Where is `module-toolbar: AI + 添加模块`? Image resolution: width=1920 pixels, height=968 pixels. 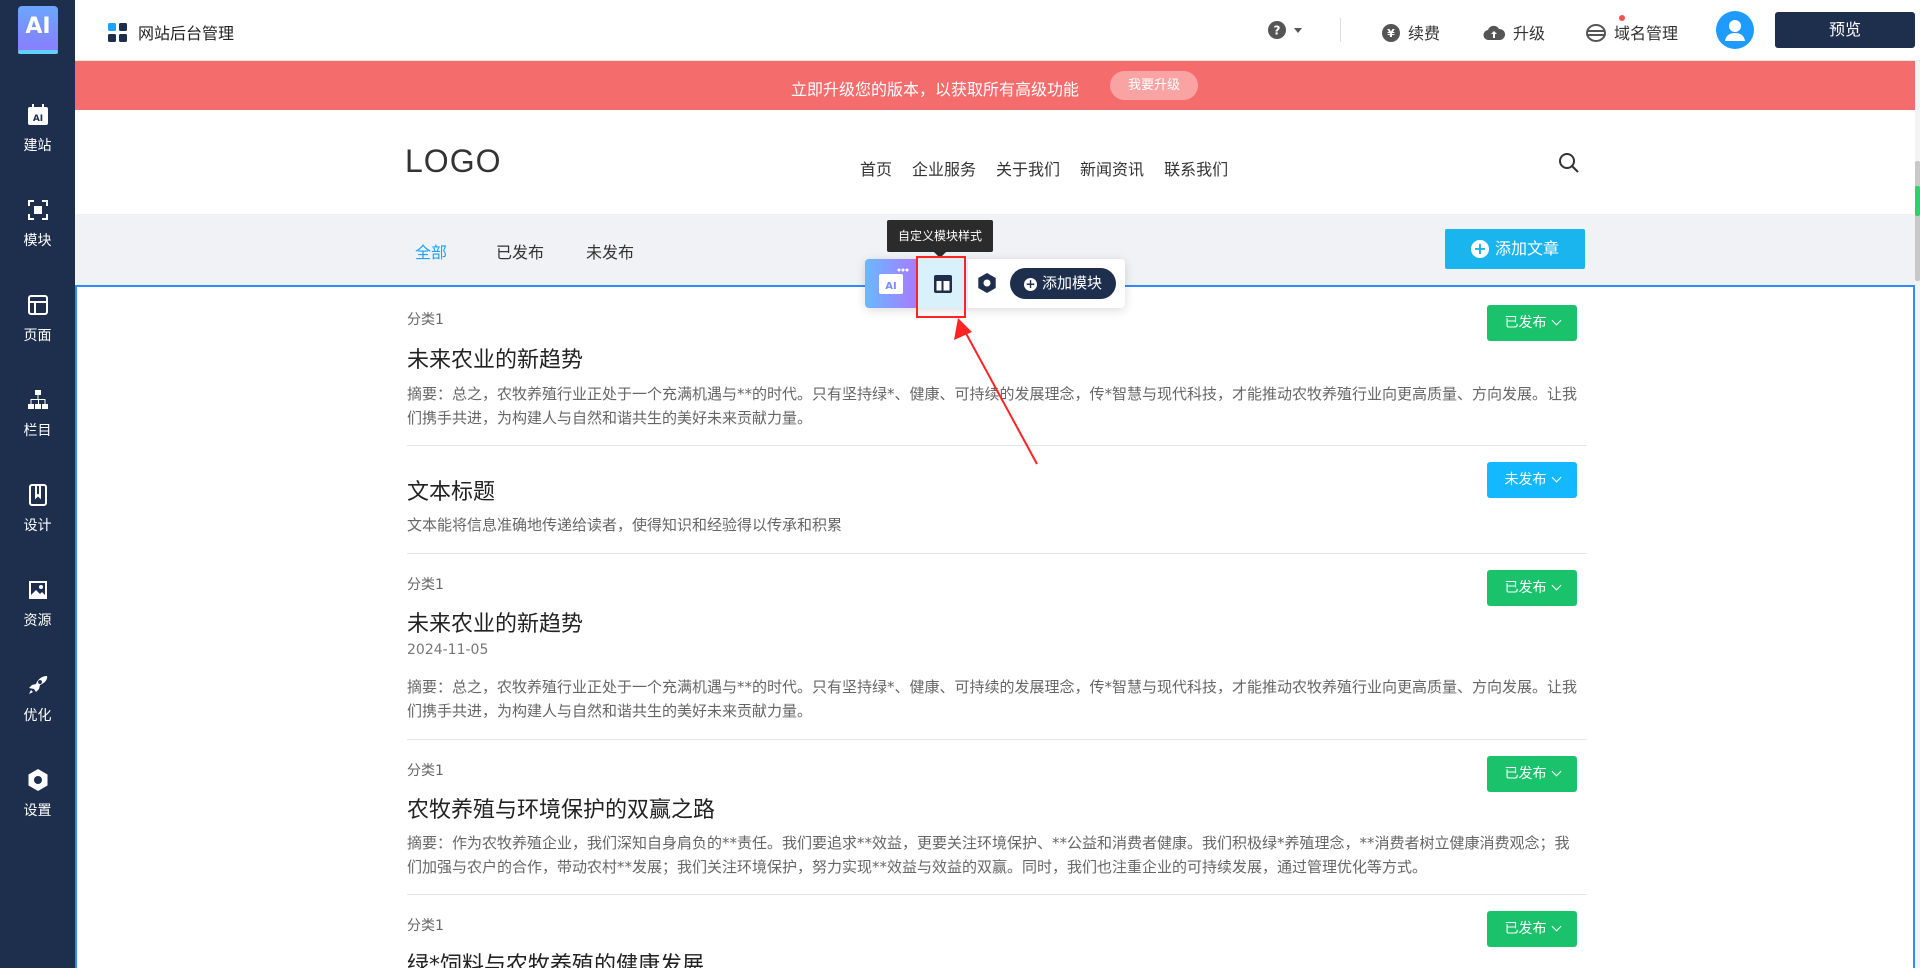 module-toolbar: AI + 添加模块 is located at coordinates (995, 283).